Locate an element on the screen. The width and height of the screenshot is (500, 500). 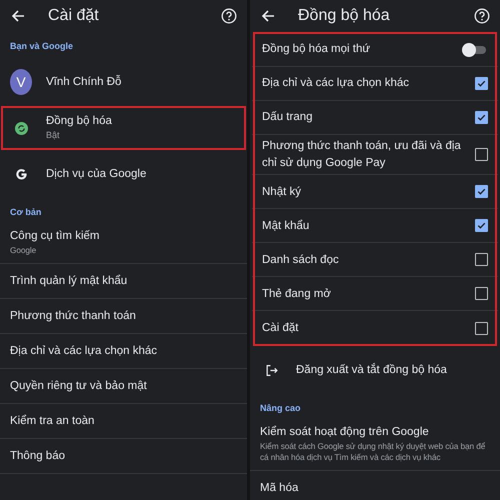
settings-item: Thông báo is located at coordinates (123, 456).